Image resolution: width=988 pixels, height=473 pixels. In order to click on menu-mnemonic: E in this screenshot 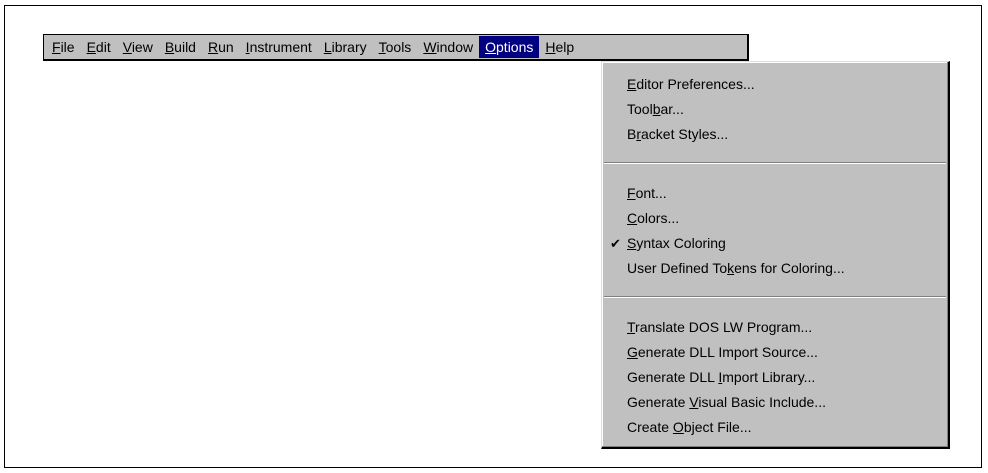, I will do `click(91, 47)`.